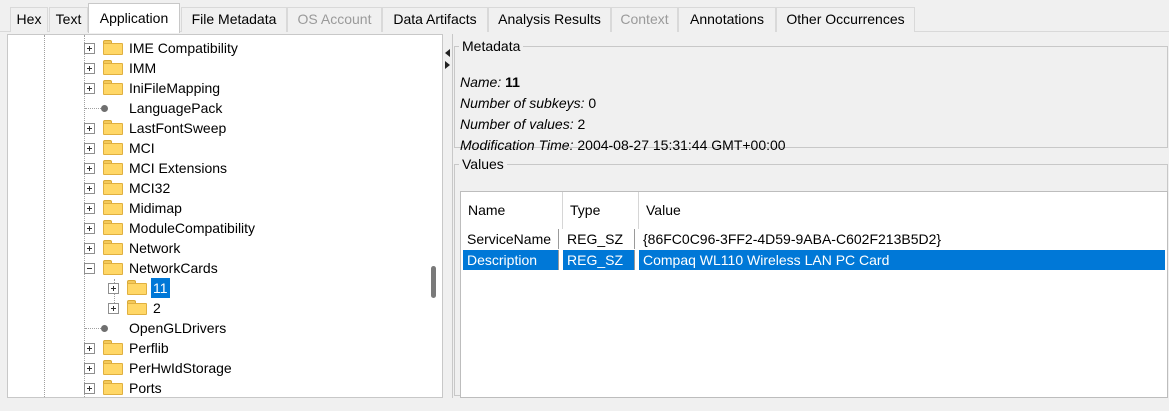 The image size is (1169, 411). I want to click on tree-item-label: ModuleCompatibility, so click(192, 228).